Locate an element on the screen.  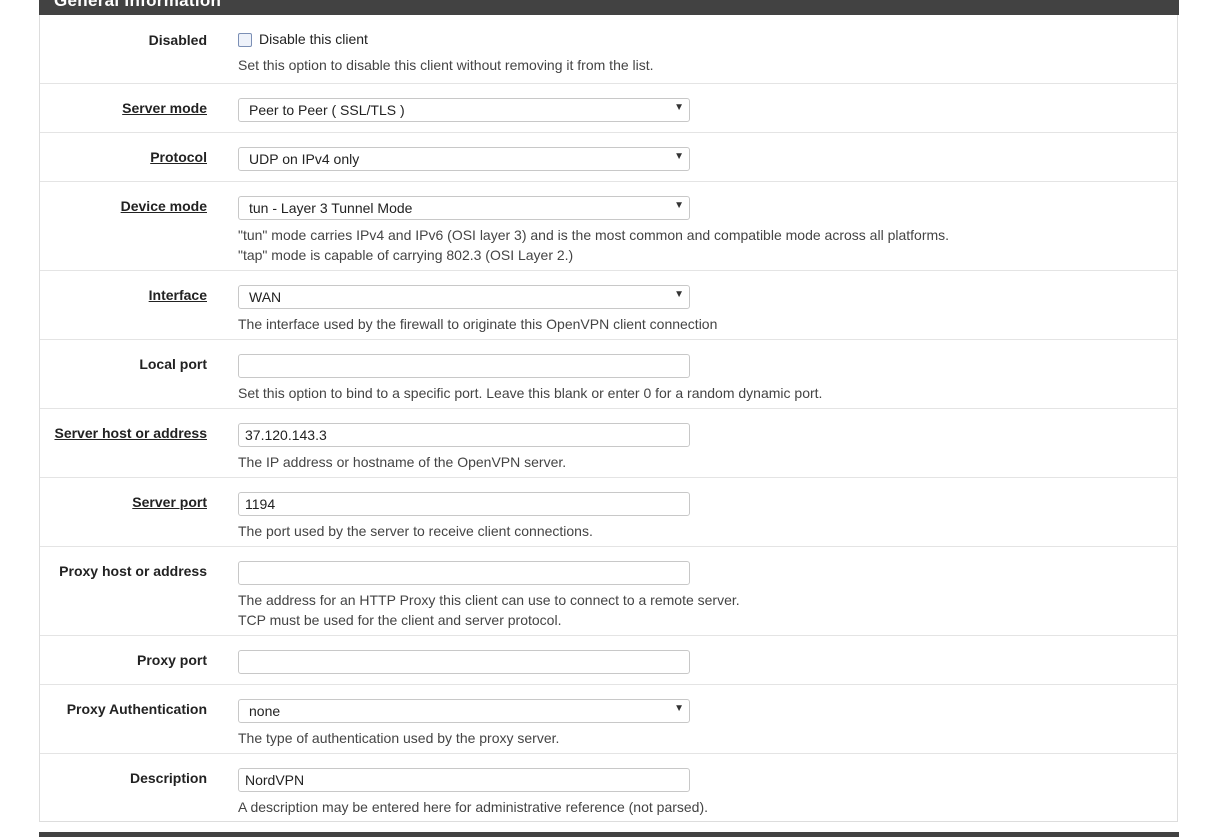
row-server-mode: Server mode Peer to Peer ( SSL/TLS ) ▼ is located at coordinates (609, 108).